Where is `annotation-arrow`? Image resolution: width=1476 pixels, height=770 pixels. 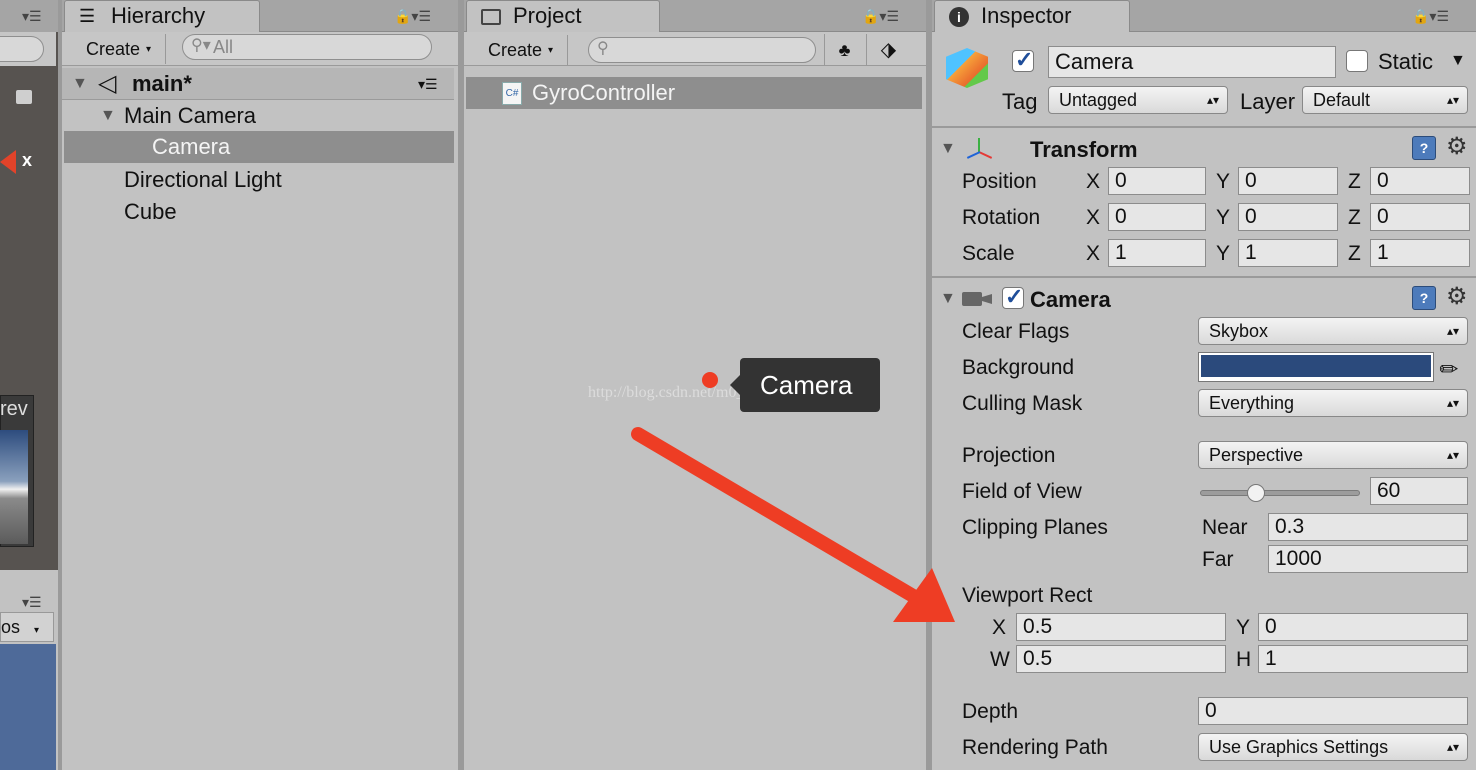 annotation-arrow is located at coordinates (793, 524).